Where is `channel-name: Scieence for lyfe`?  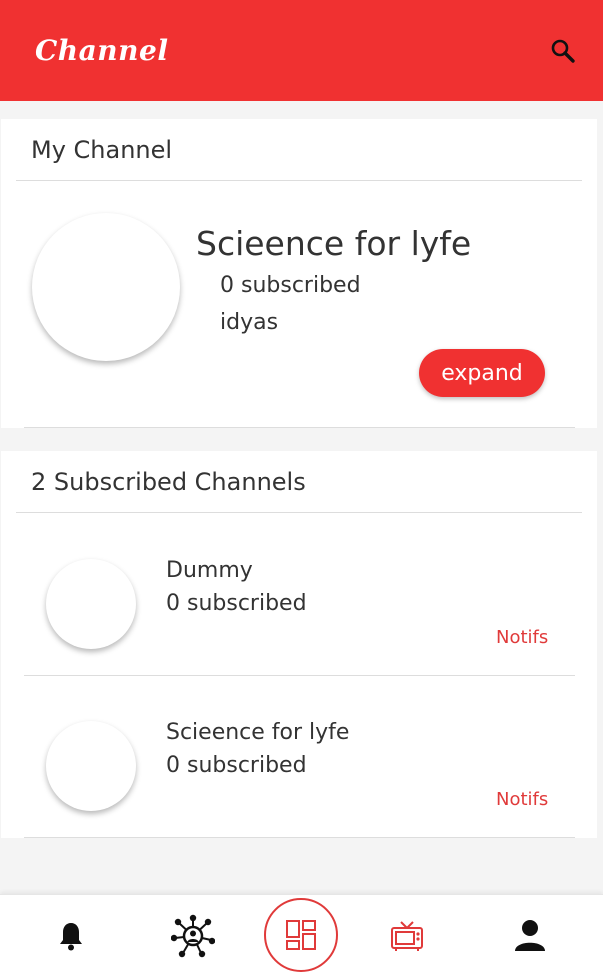
channel-name: Scieence for lyfe is located at coordinates (257, 732).